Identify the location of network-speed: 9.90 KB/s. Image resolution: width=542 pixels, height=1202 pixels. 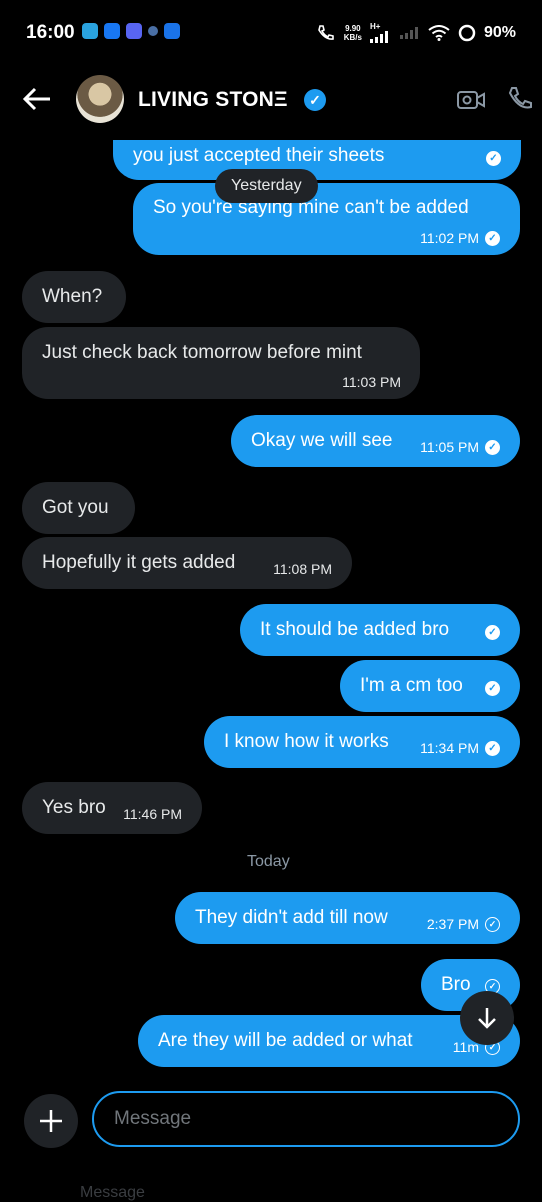
(353, 33).